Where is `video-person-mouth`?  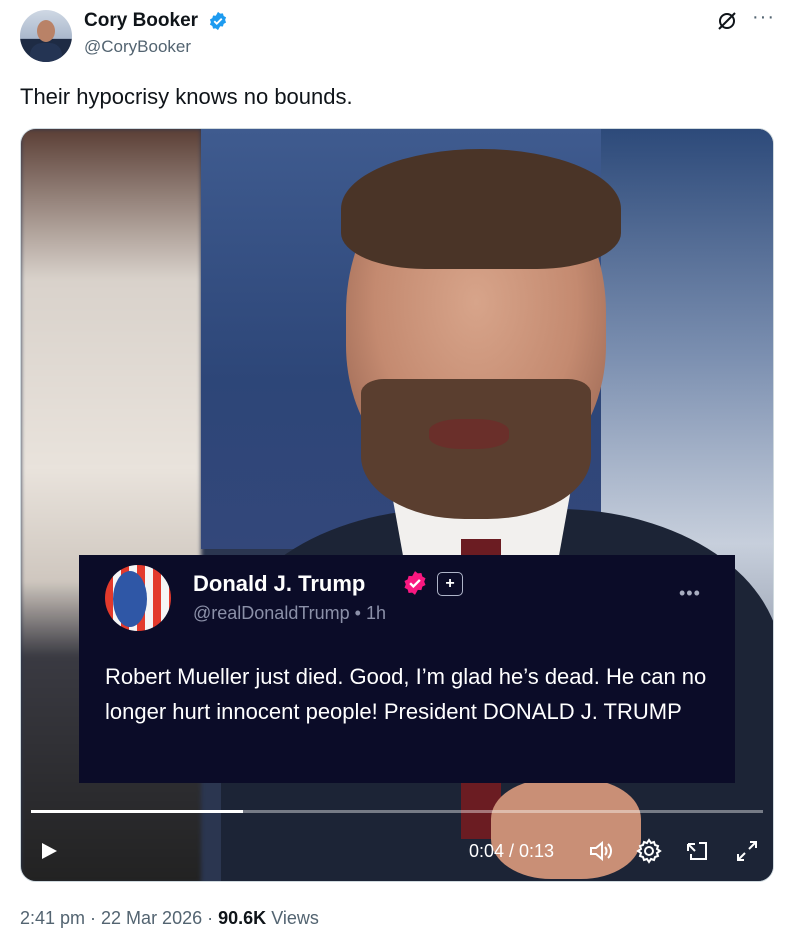
video-person-mouth is located at coordinates (469, 434).